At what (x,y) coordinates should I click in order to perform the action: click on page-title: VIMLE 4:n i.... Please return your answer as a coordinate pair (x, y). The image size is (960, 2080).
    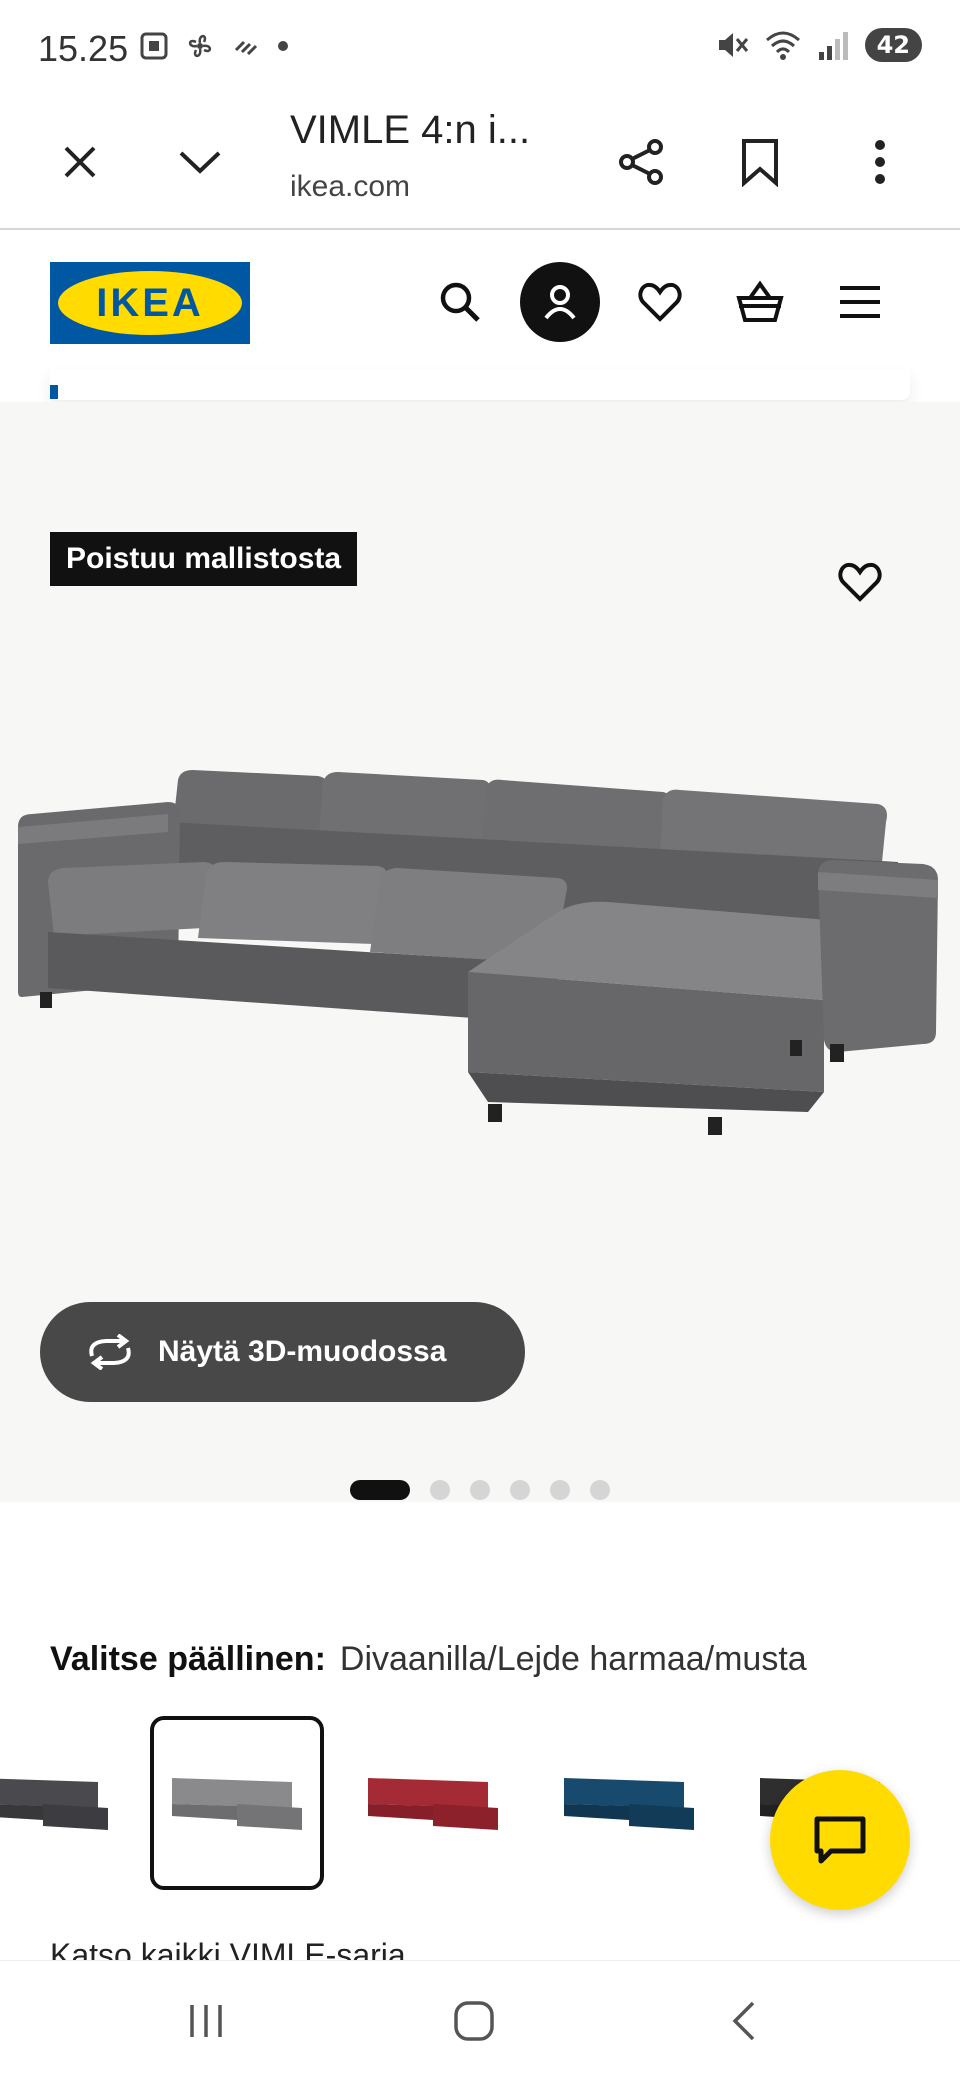
    Looking at the image, I should click on (410, 130).